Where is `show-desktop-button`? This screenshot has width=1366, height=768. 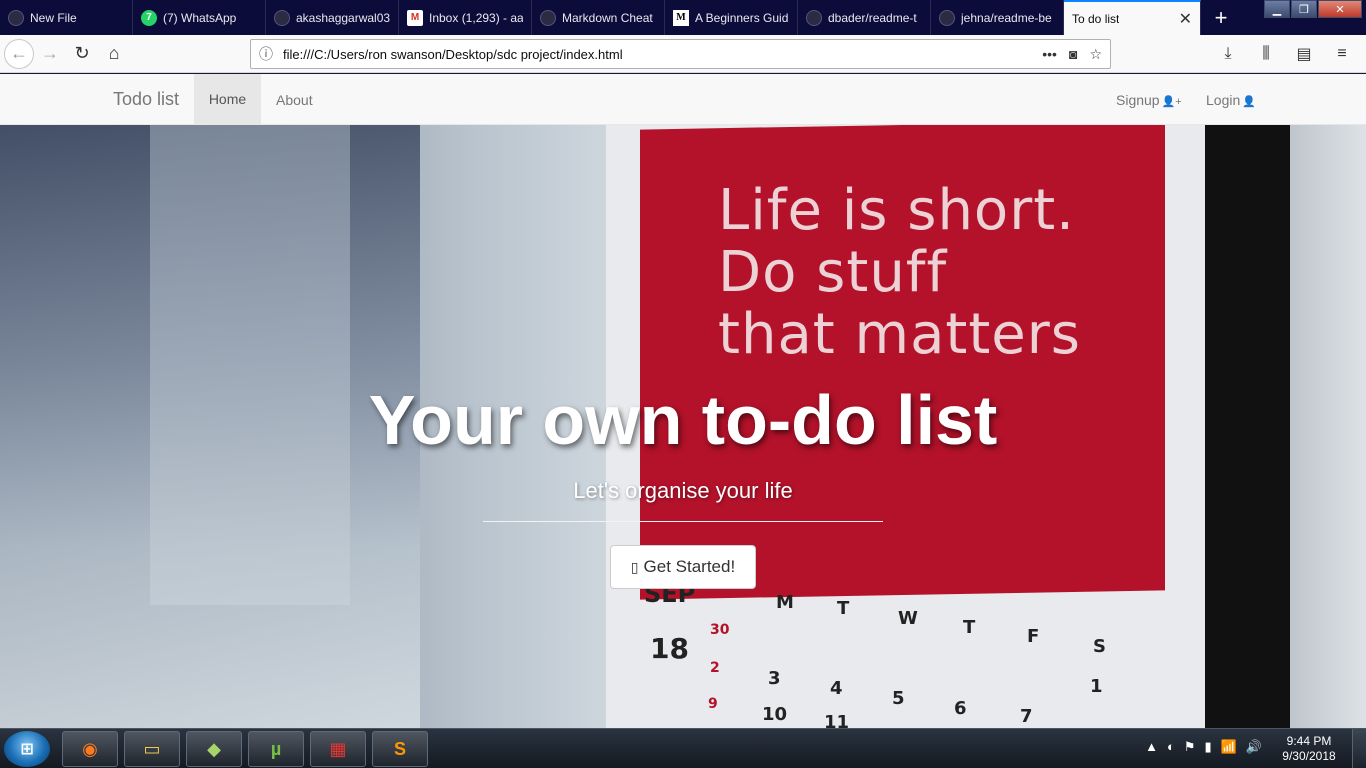 show-desktop-button is located at coordinates (1359, 748).